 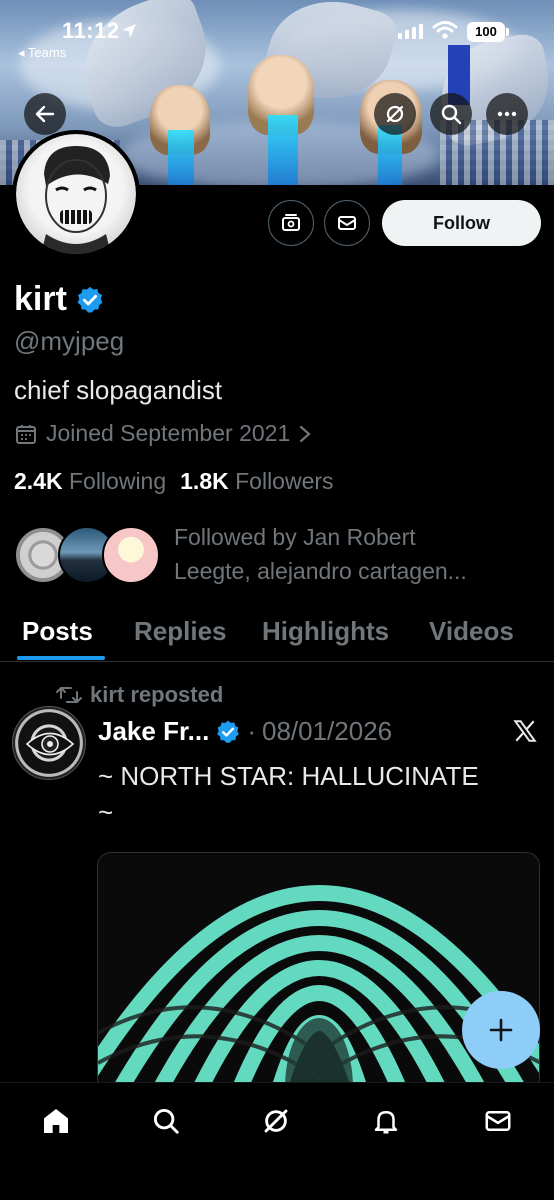 What do you see at coordinates (288, 776) in the screenshot?
I see `post-text-line-1: ~ NORTH STAR: HALLUCINATE` at bounding box center [288, 776].